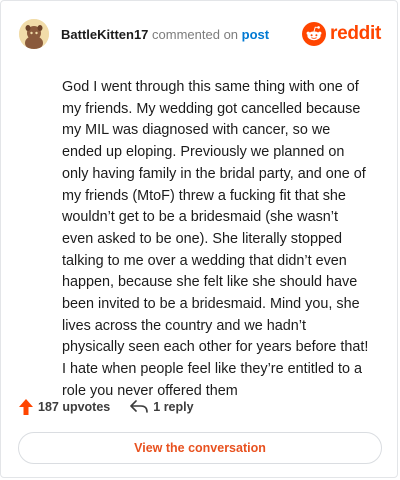 The height and width of the screenshot is (480, 400). What do you see at coordinates (139, 406) in the screenshot?
I see `reply-arrow-icon` at bounding box center [139, 406].